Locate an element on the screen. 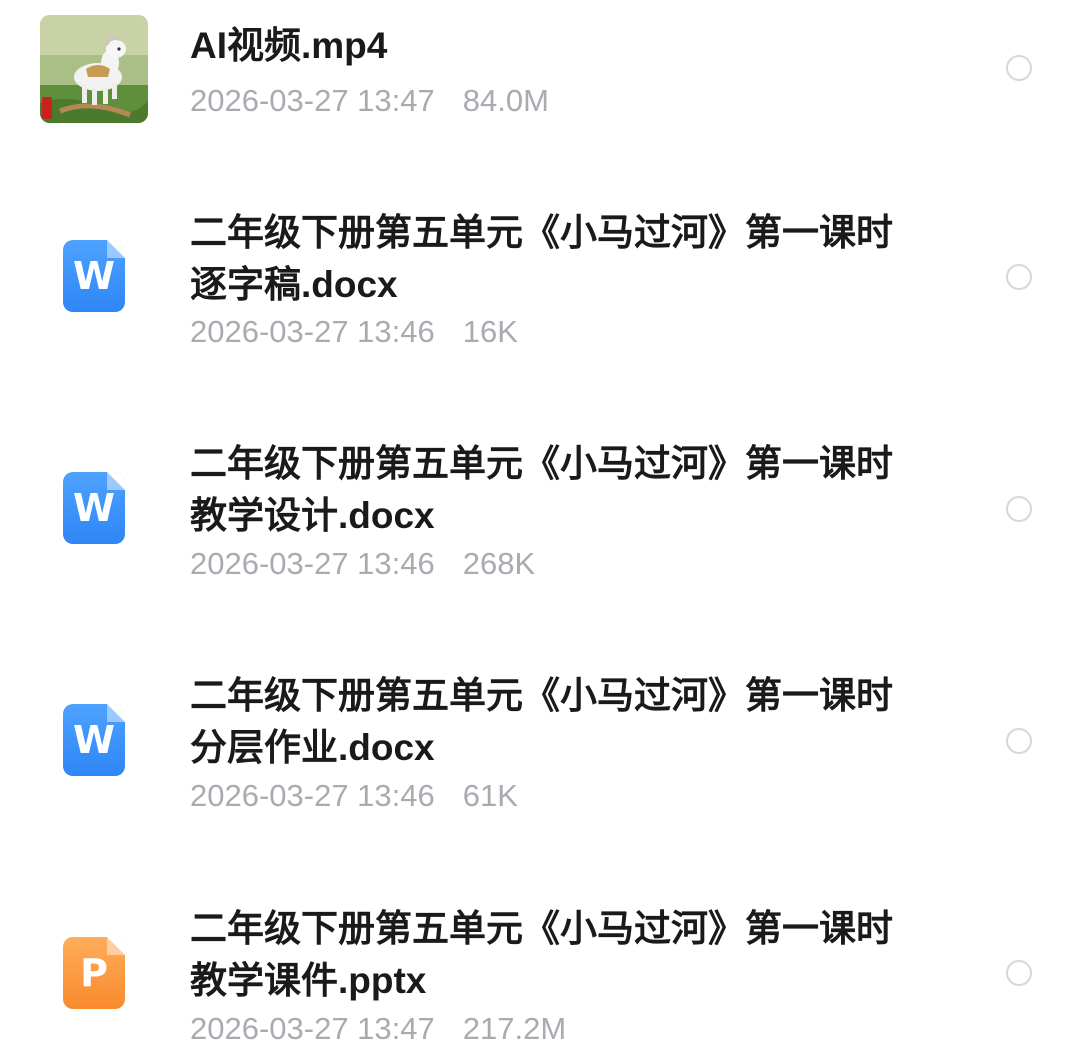  file-name-line1: AI视频.mp4 is located at coordinates (289, 45).